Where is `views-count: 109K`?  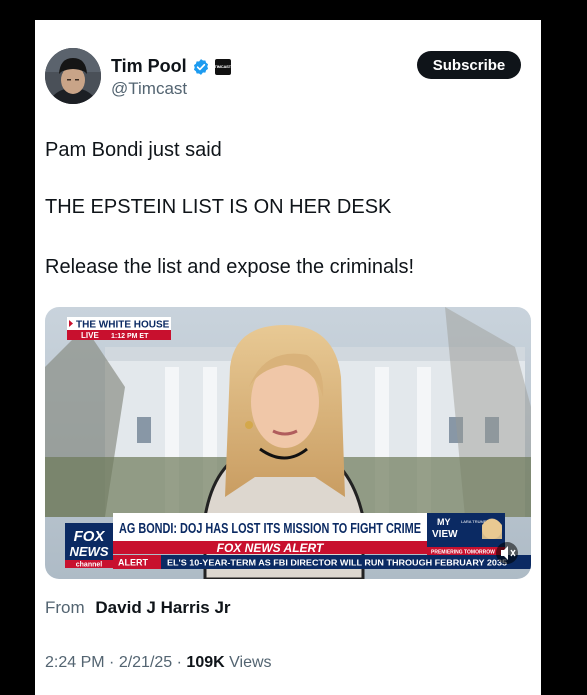
views-count: 109K is located at coordinates (205, 662).